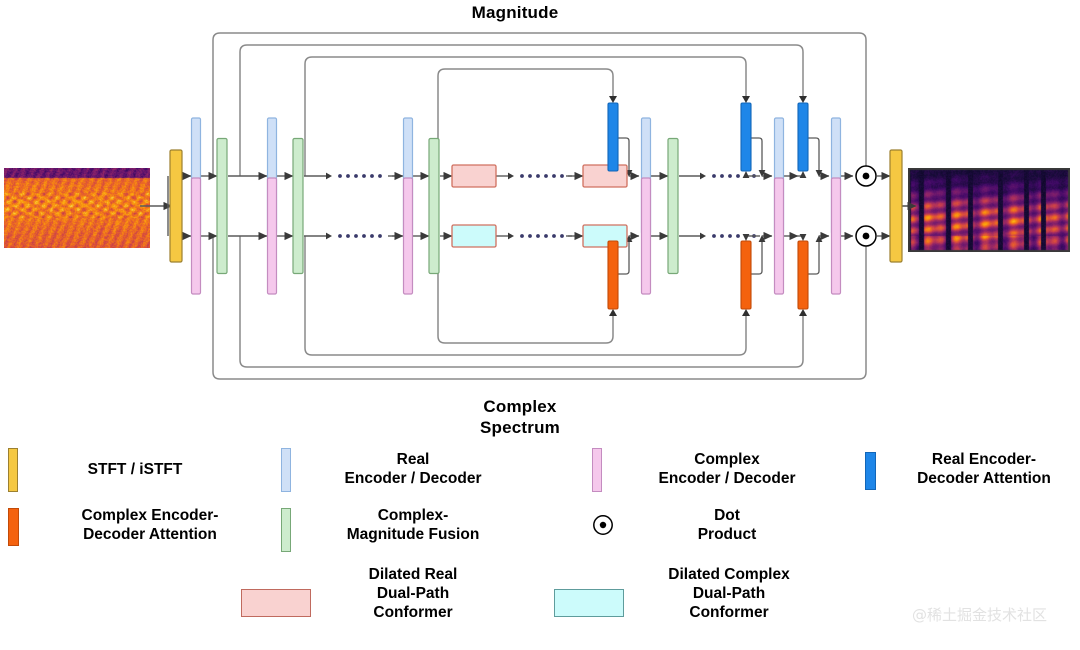 This screenshot has width=1080, height=650. I want to click on legend-swatch-real-encoder-decoder-attention, so click(870, 471).